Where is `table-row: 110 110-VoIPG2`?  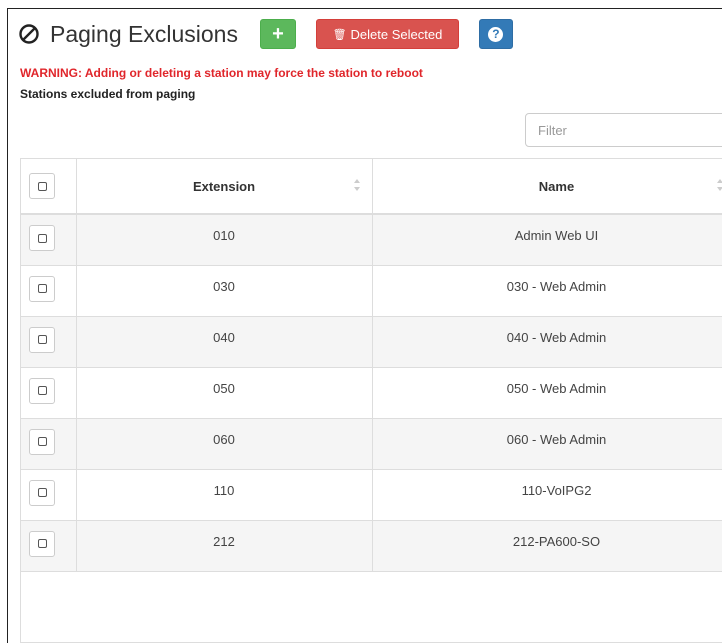 table-row: 110 110-VoIPG2 is located at coordinates (371, 494).